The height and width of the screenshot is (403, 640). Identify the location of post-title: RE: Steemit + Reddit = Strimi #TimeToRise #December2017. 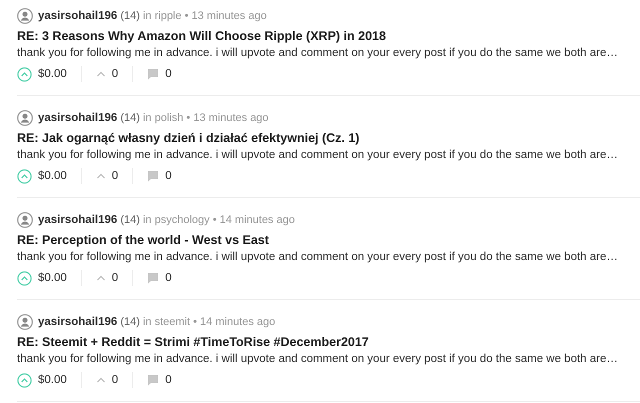
(328, 342).